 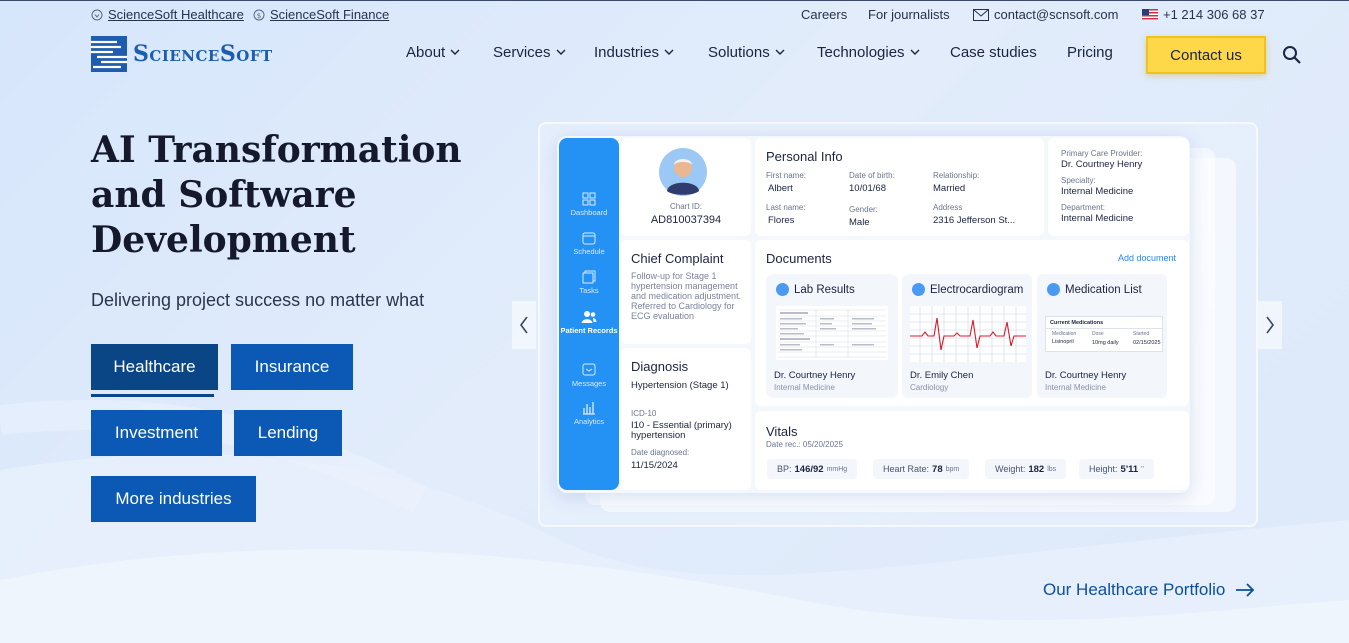 What do you see at coordinates (948, 207) in the screenshot?
I see `address-label: Address` at bounding box center [948, 207].